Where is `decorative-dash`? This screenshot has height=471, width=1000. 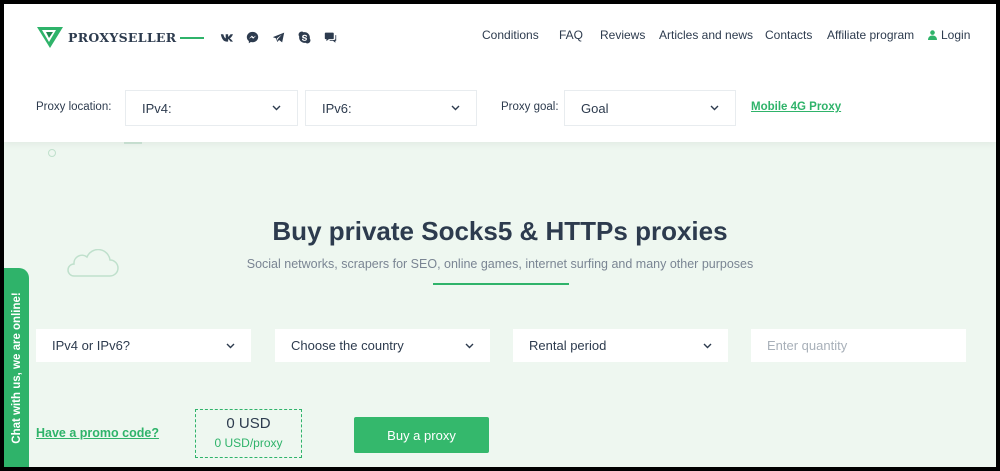 decorative-dash is located at coordinates (133, 143).